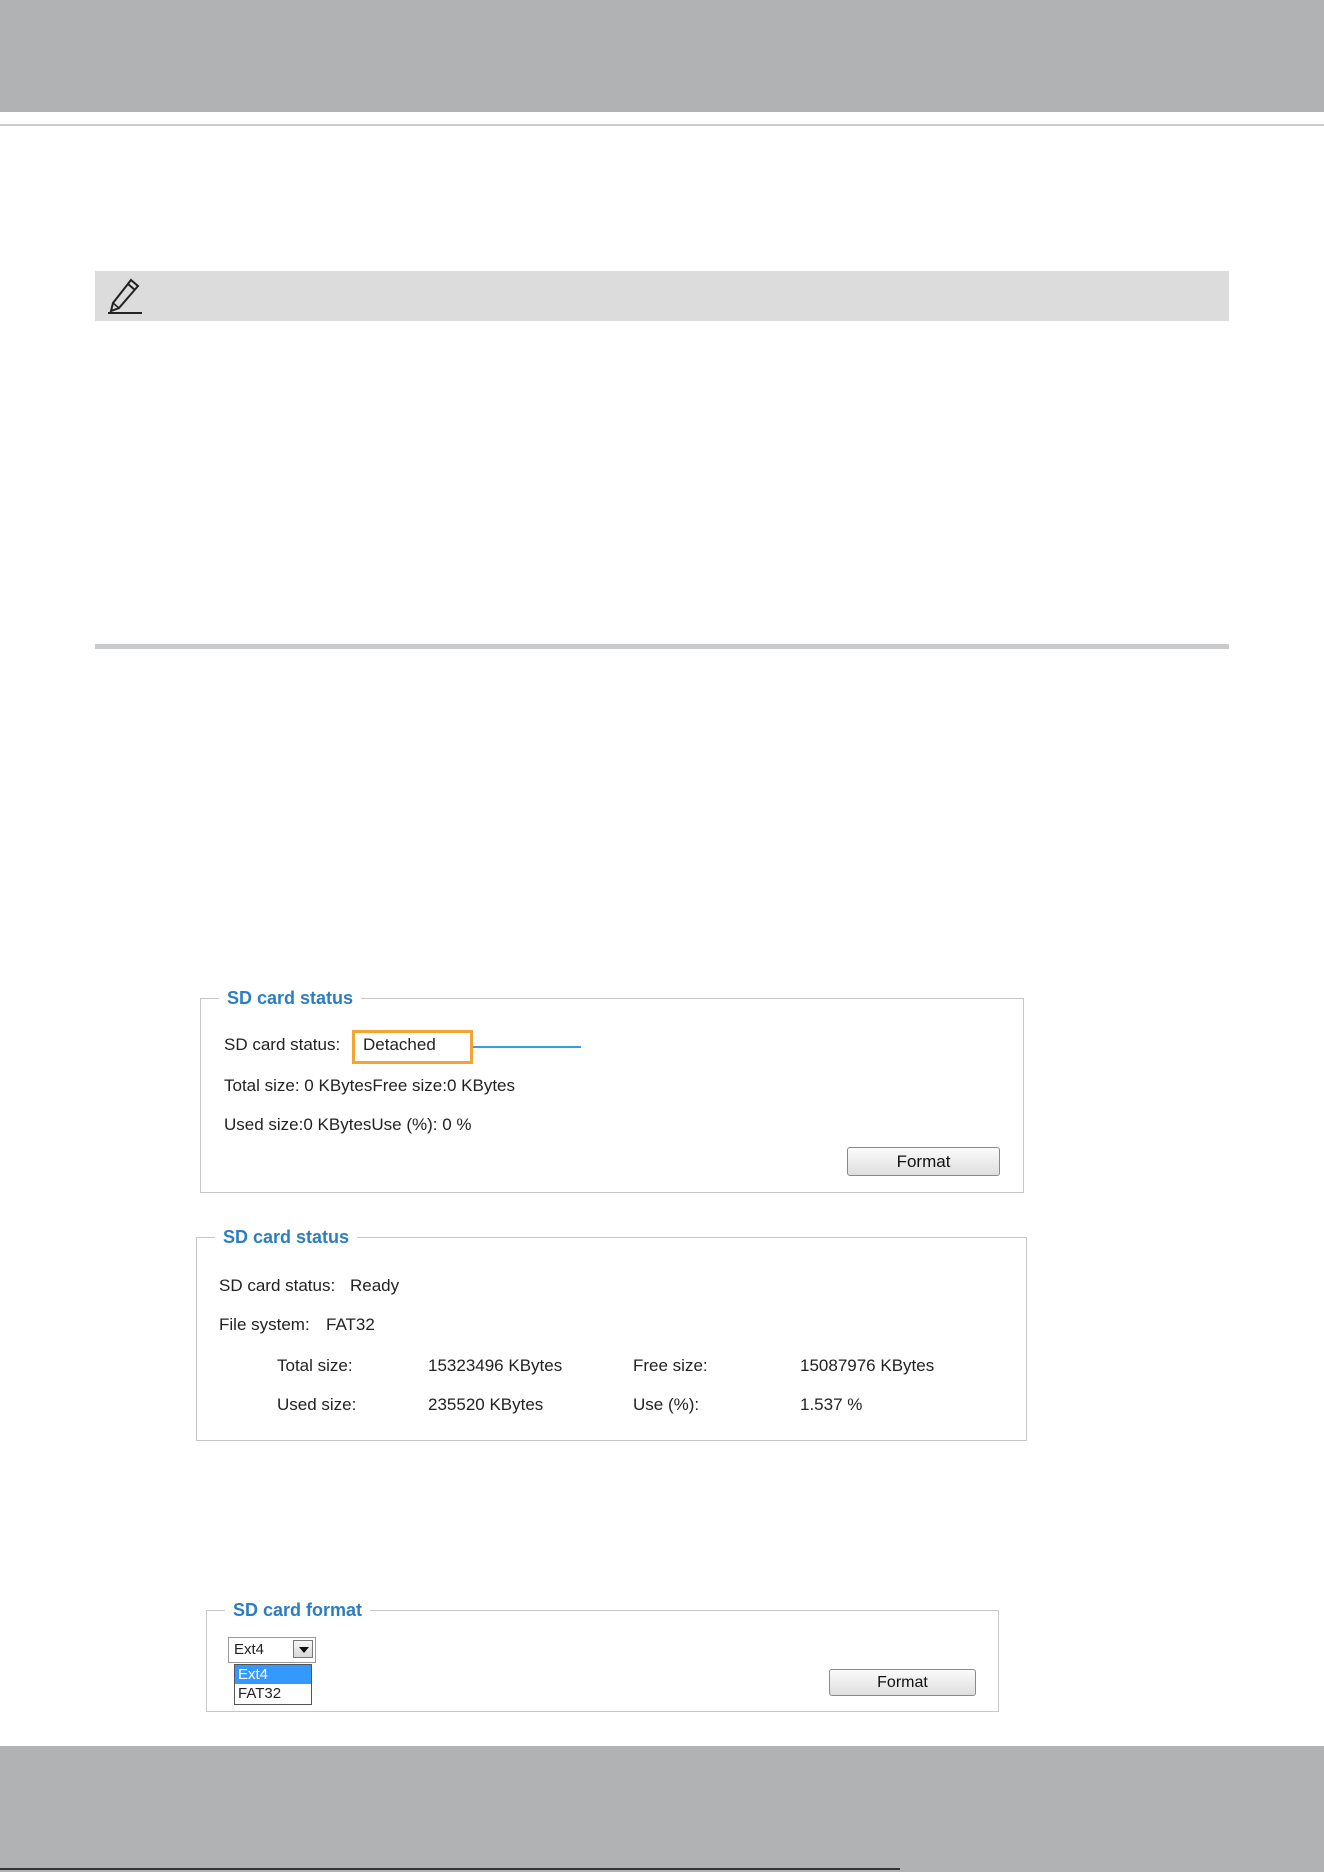  Describe the element at coordinates (350, 1324) in the screenshot. I see `file-system-value: FAT32` at that location.